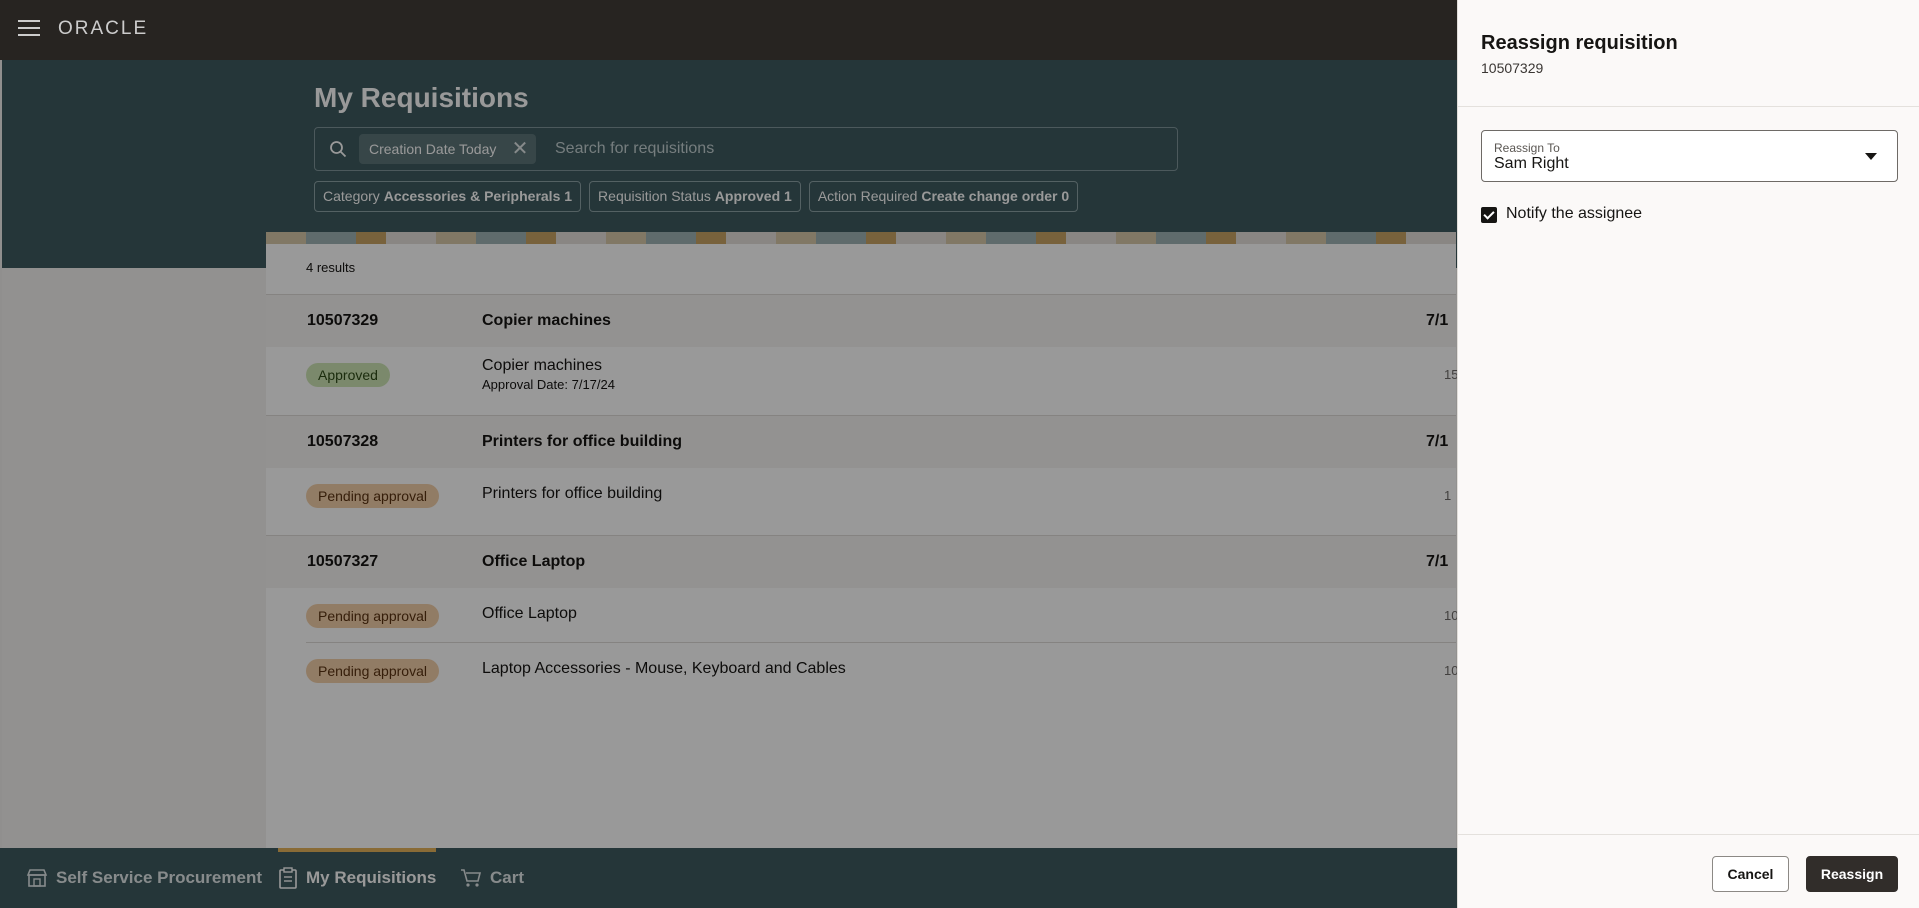 The height and width of the screenshot is (908, 1919). I want to click on notify-assignee-checkbox, so click(1489, 215).